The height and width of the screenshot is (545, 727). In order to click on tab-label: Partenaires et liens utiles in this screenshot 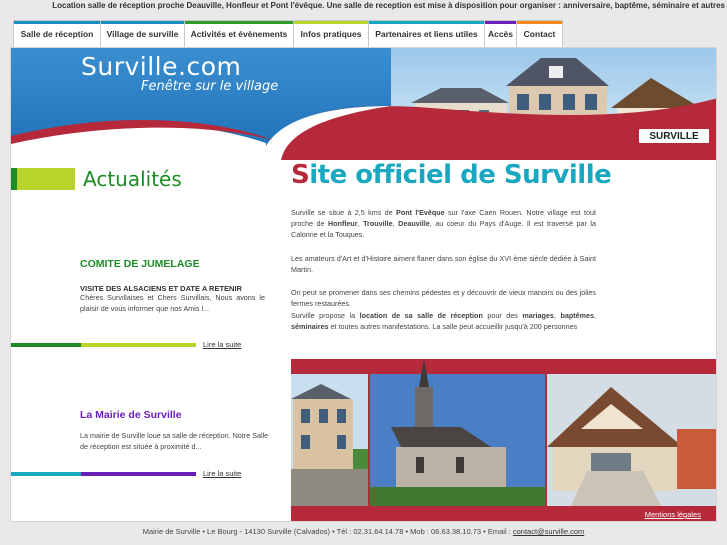, I will do `click(426, 34)`.